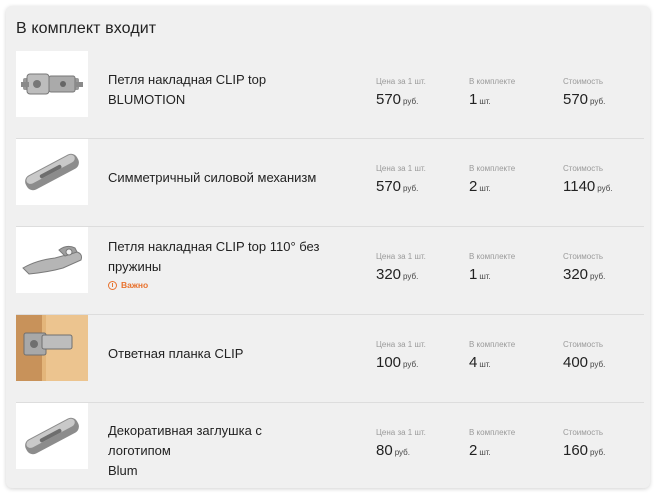  I want to click on price-value: 320 руб., so click(397, 274).